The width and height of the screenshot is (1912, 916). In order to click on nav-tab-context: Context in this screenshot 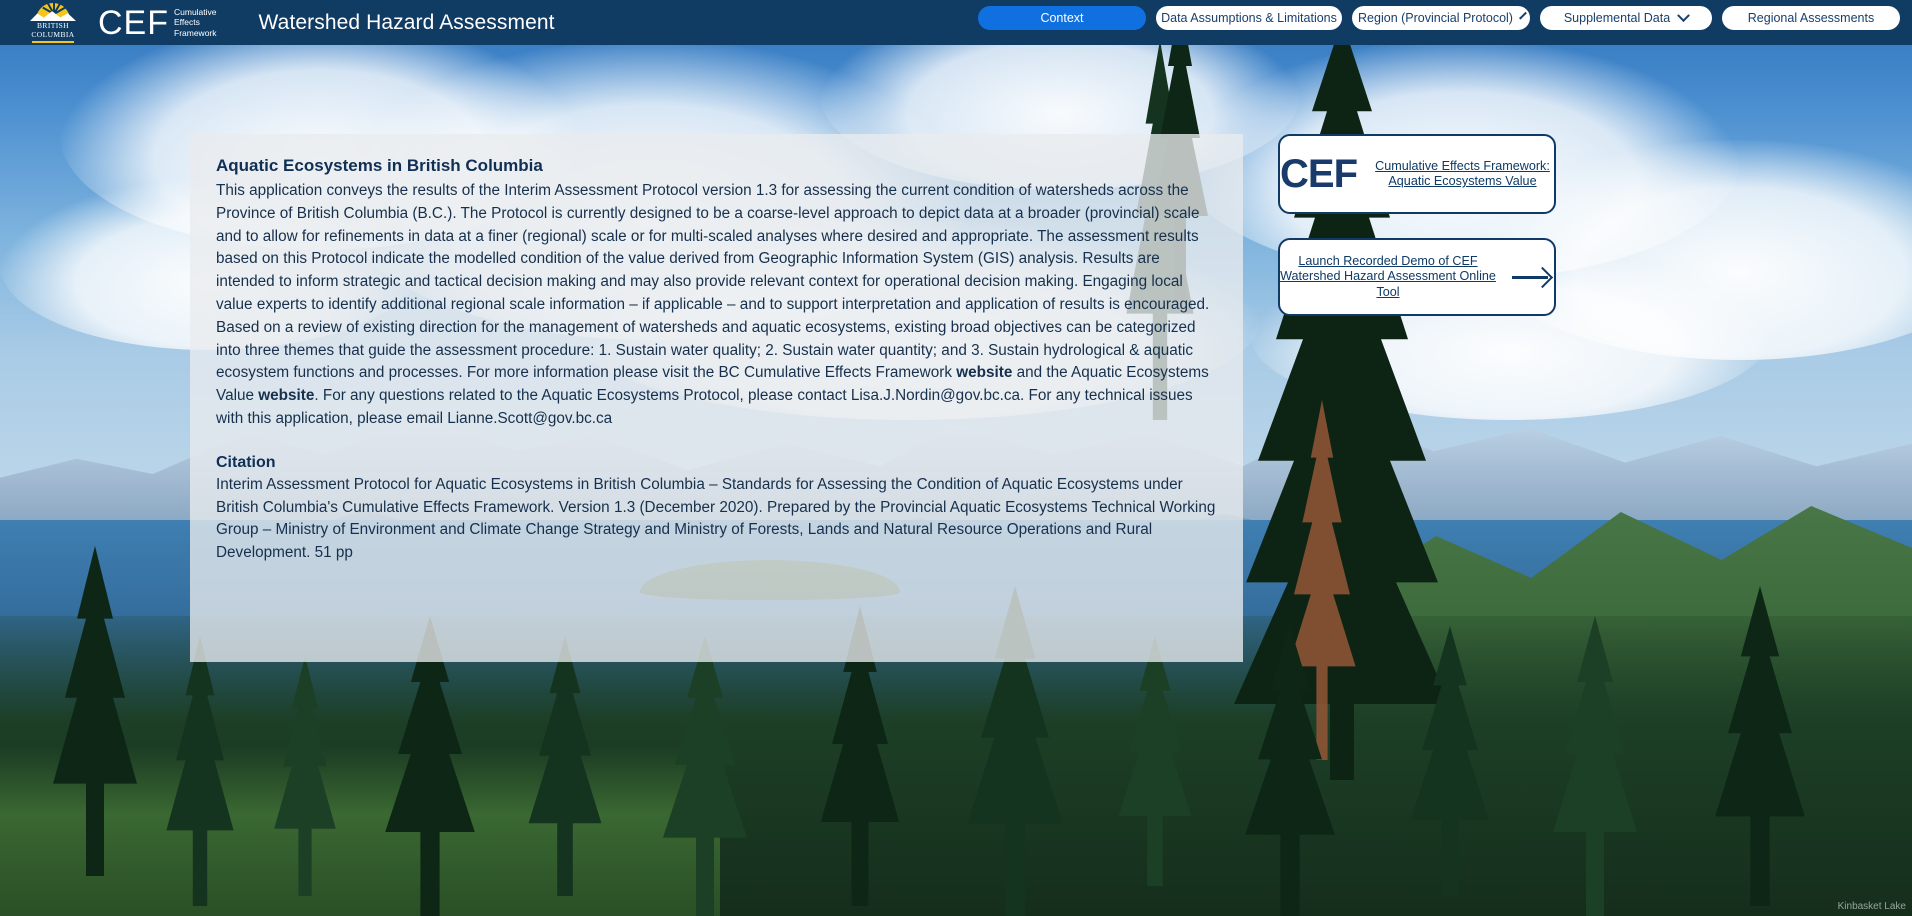, I will do `click(1062, 18)`.